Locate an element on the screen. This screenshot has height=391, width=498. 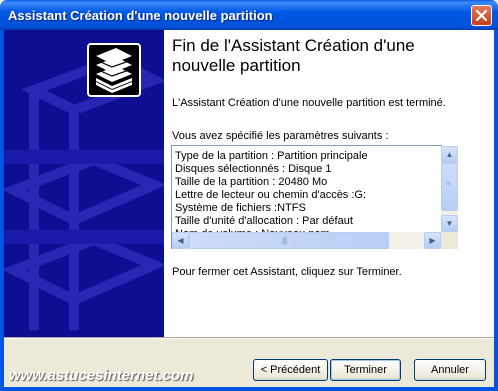
finish-button: Terminer is located at coordinates (365, 370).